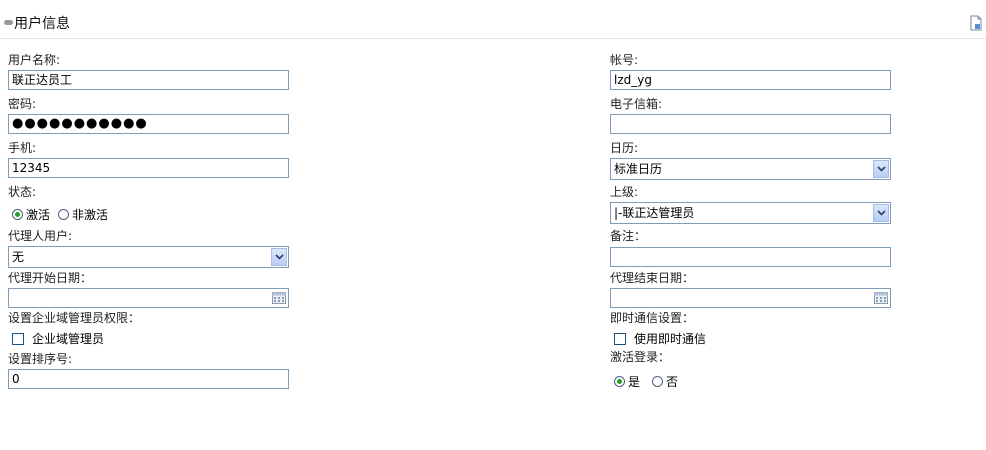  I want to click on page-title: 用户信息, so click(42, 24).